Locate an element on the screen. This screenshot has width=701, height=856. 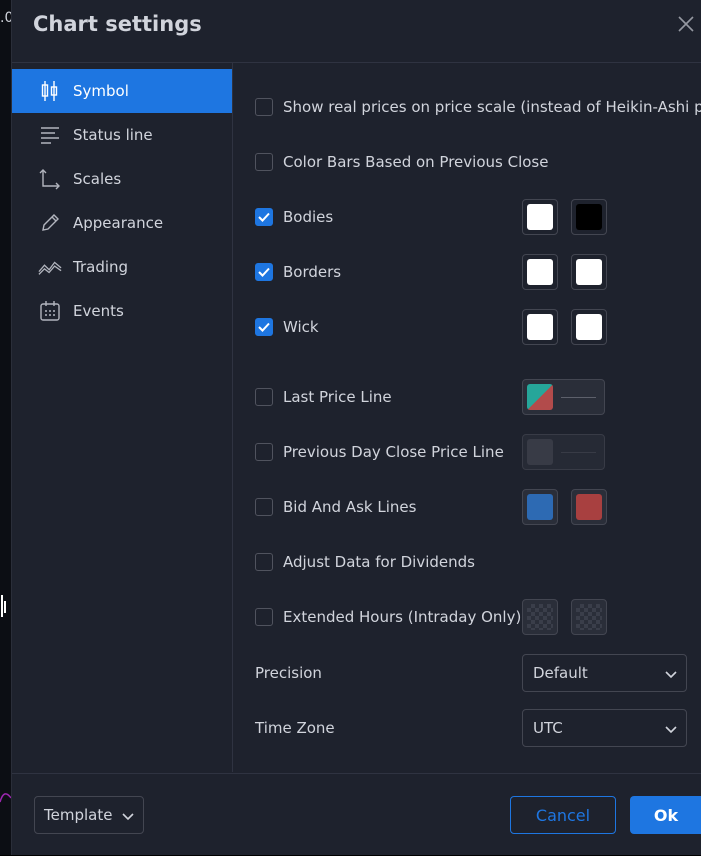
calendar-icon is located at coordinates (50, 311).